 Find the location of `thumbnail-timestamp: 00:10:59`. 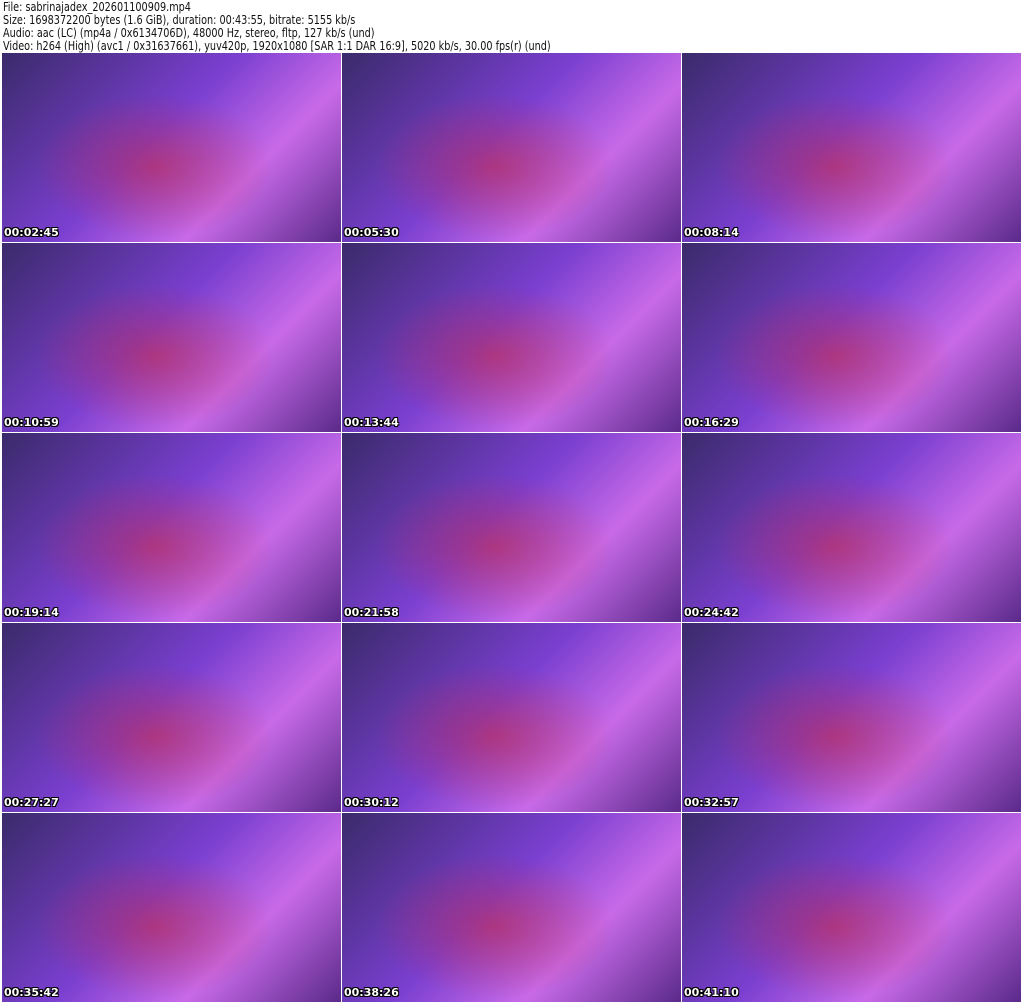

thumbnail-timestamp: 00:10:59 is located at coordinates (31, 422).